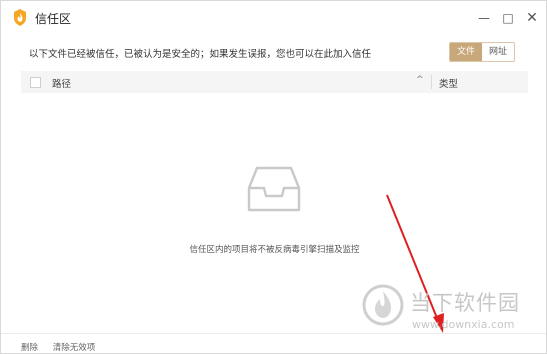 The height and width of the screenshot is (354, 547). Describe the element at coordinates (383, 305) in the screenshot. I see `watermark-logo-icon` at that location.